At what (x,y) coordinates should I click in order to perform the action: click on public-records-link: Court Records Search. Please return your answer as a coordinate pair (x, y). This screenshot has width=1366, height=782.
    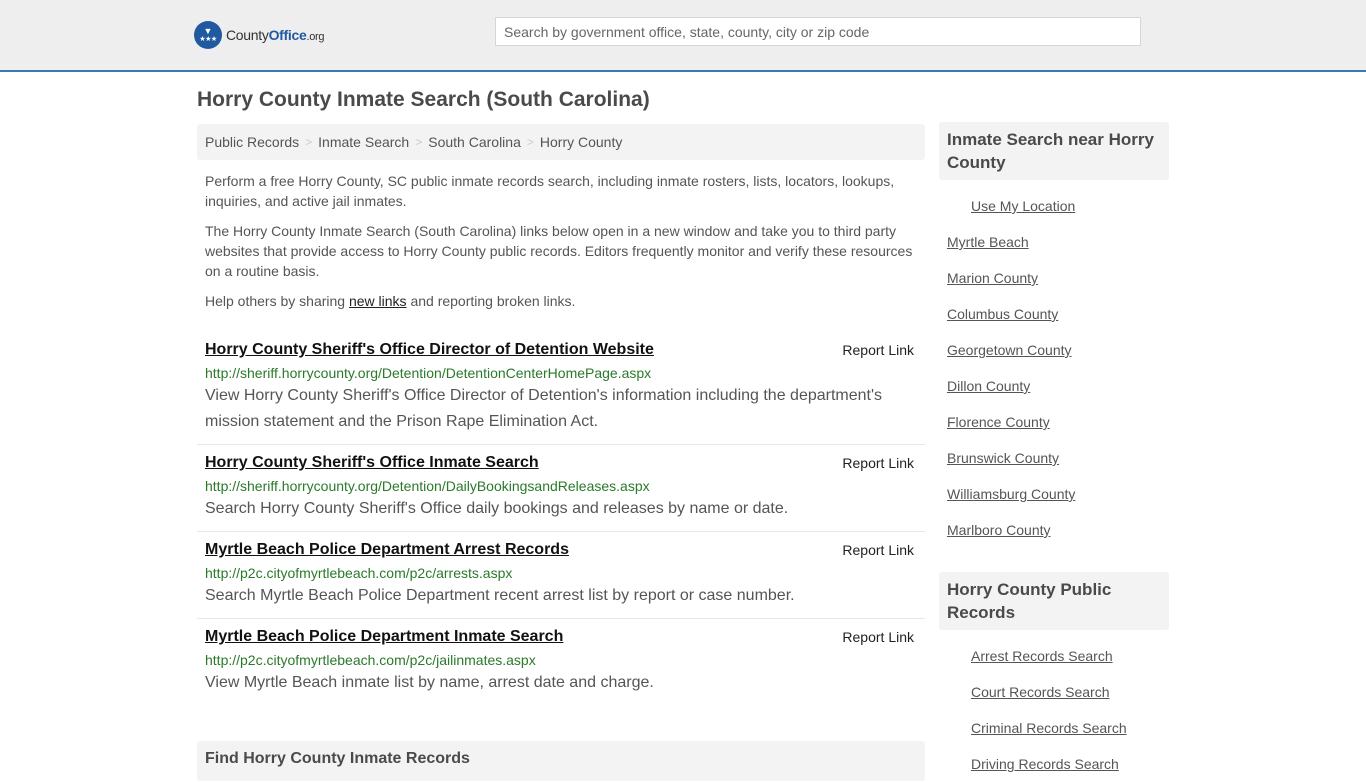
    Looking at the image, I should click on (1040, 692).